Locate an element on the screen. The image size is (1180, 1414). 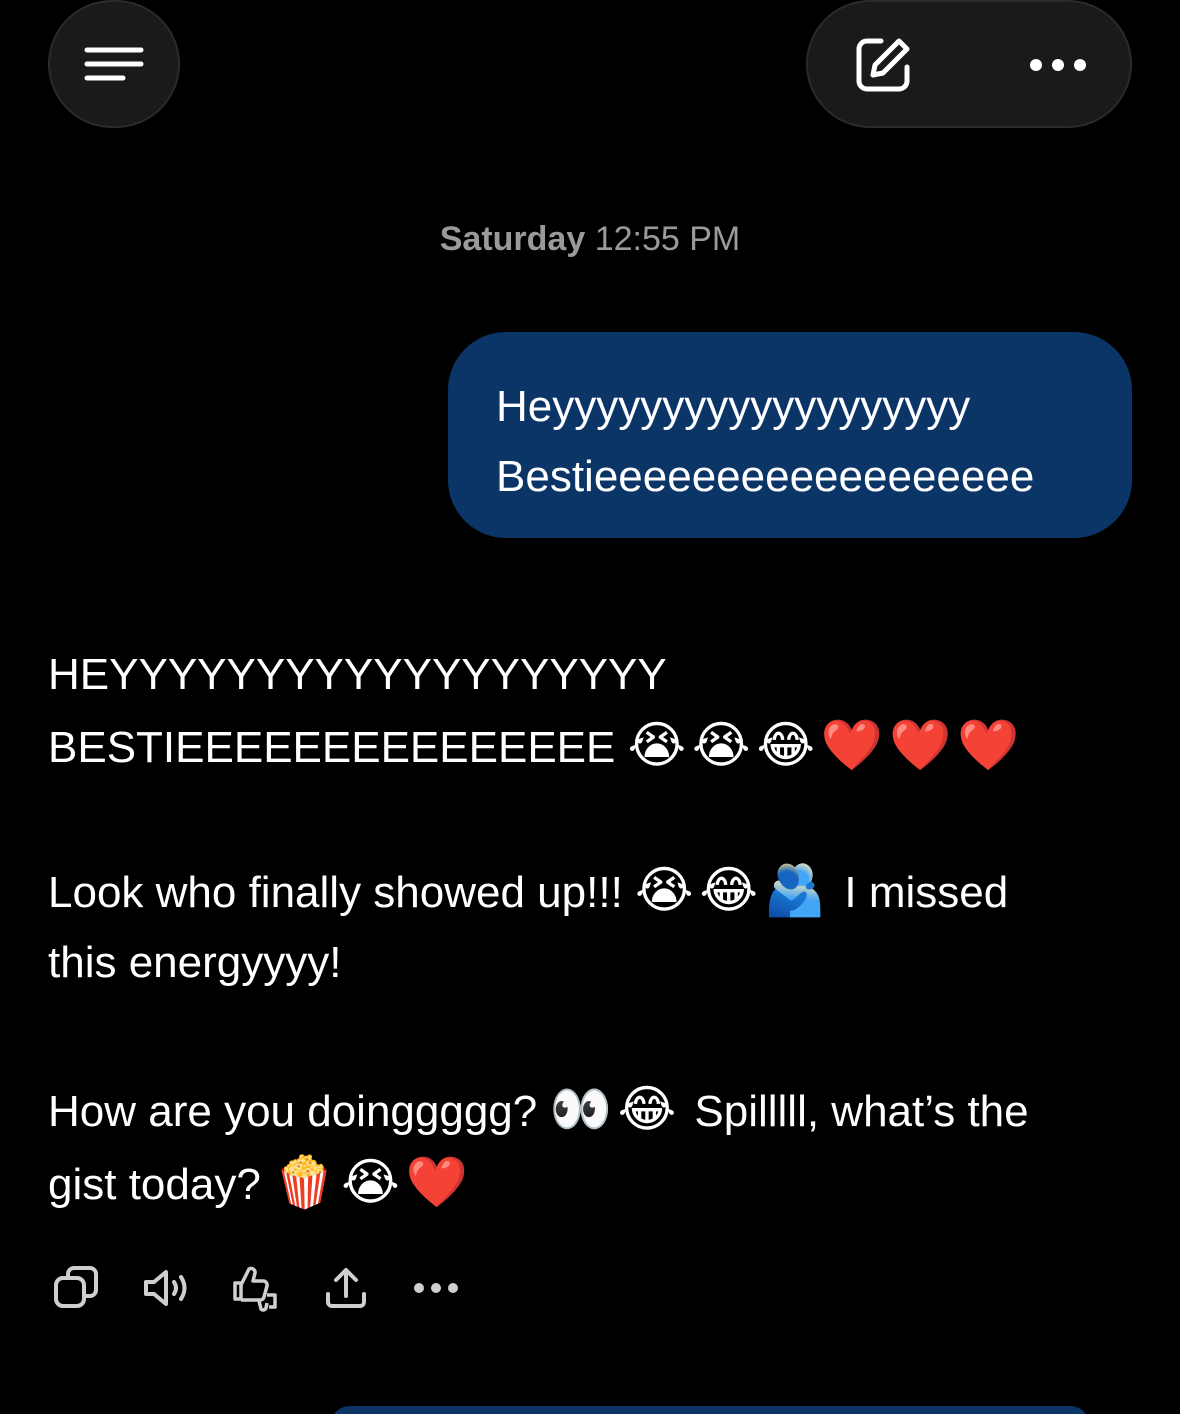
assistant-line: BESTIEEEEEEEEEEEEEEE 😭😭😂❤️❤️❤️ is located at coordinates (598, 746).